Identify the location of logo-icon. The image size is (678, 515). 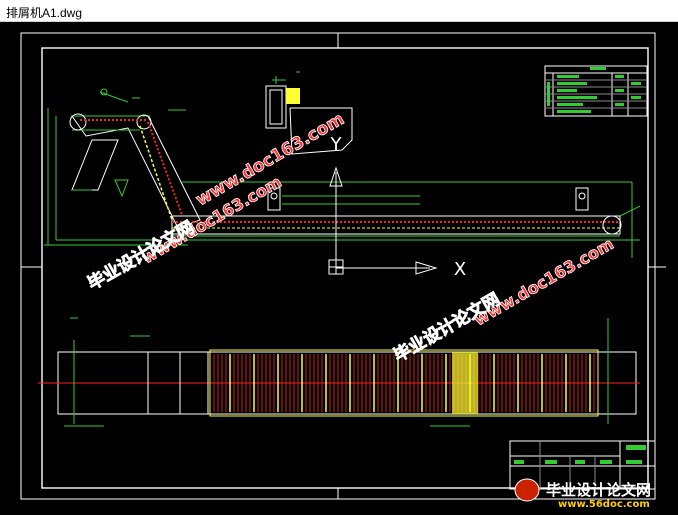
(527, 490).